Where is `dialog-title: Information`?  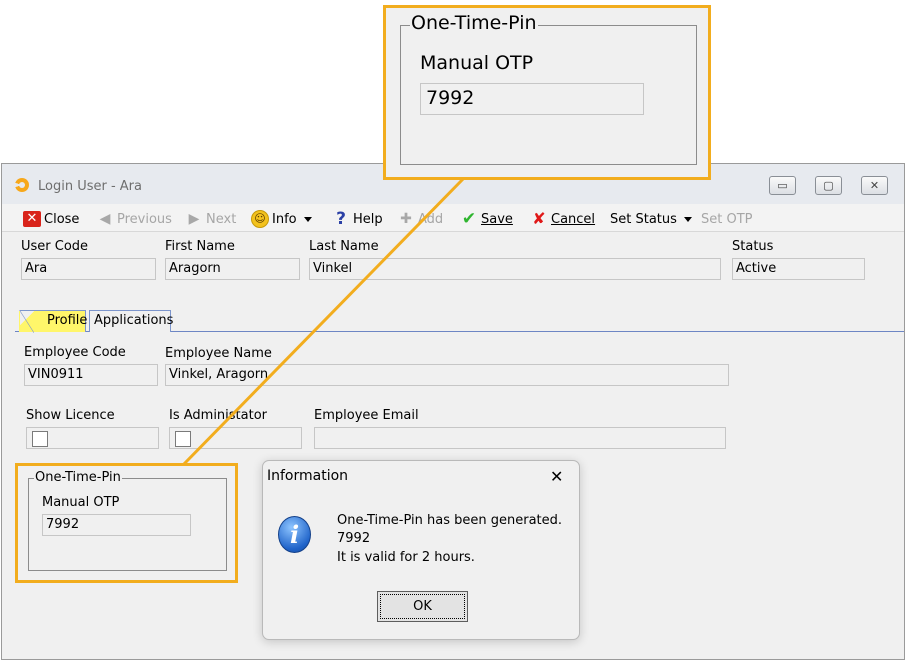
dialog-title: Information is located at coordinates (308, 476).